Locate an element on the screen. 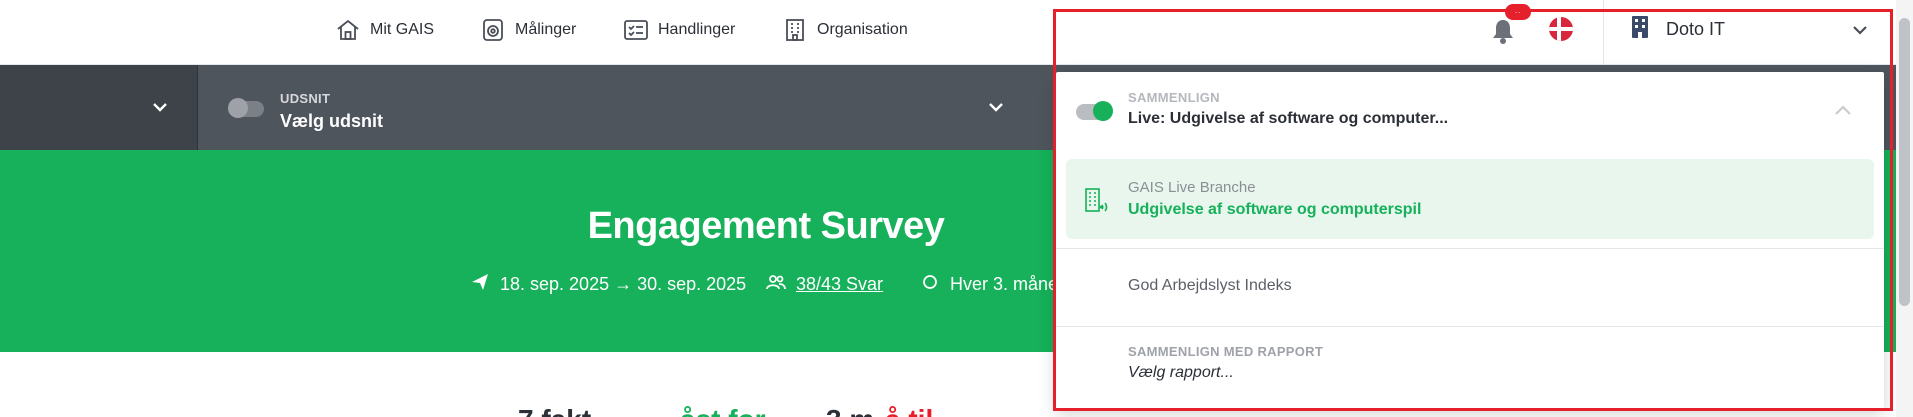  survey-frequency-text: Hver 3. måne is located at coordinates (1004, 283).